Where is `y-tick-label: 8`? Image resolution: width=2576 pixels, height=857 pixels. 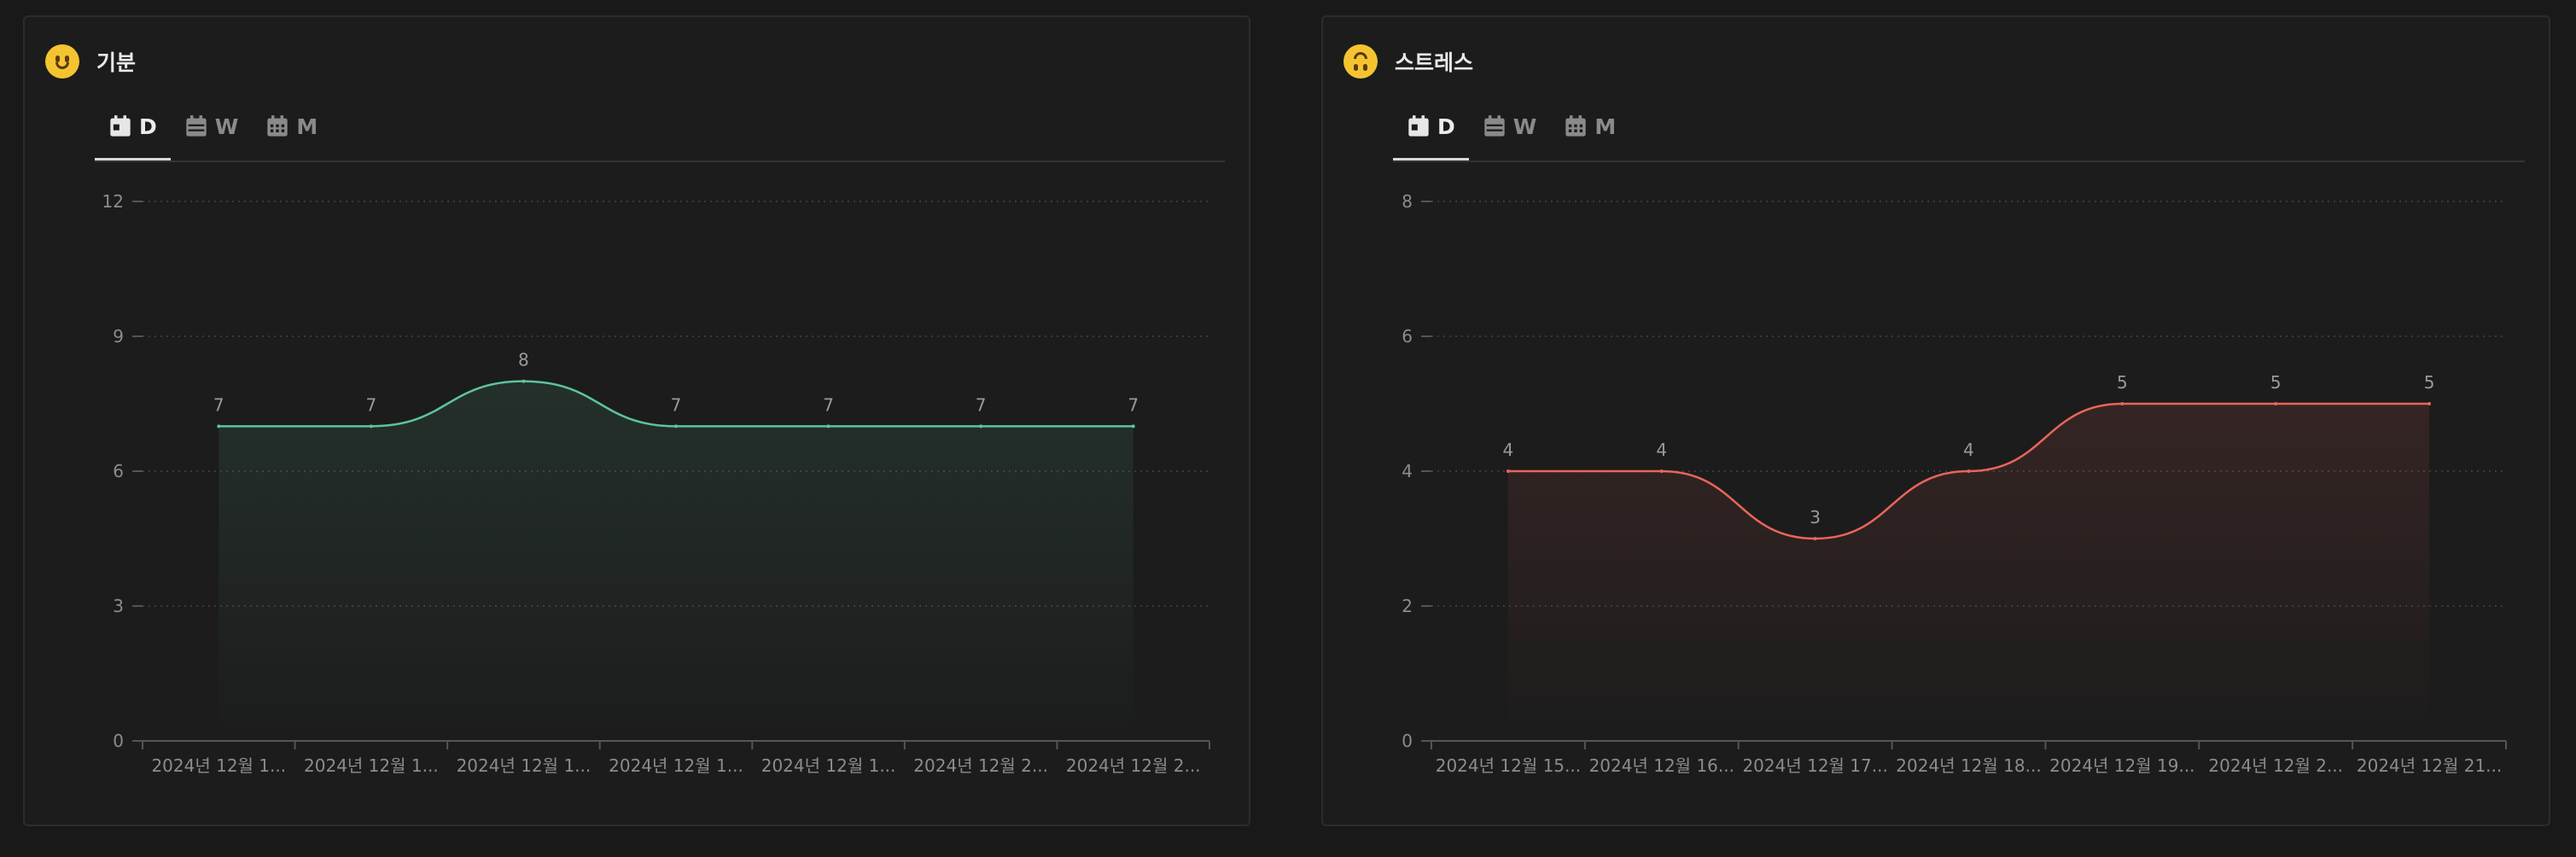 y-tick-label: 8 is located at coordinates (1407, 202).